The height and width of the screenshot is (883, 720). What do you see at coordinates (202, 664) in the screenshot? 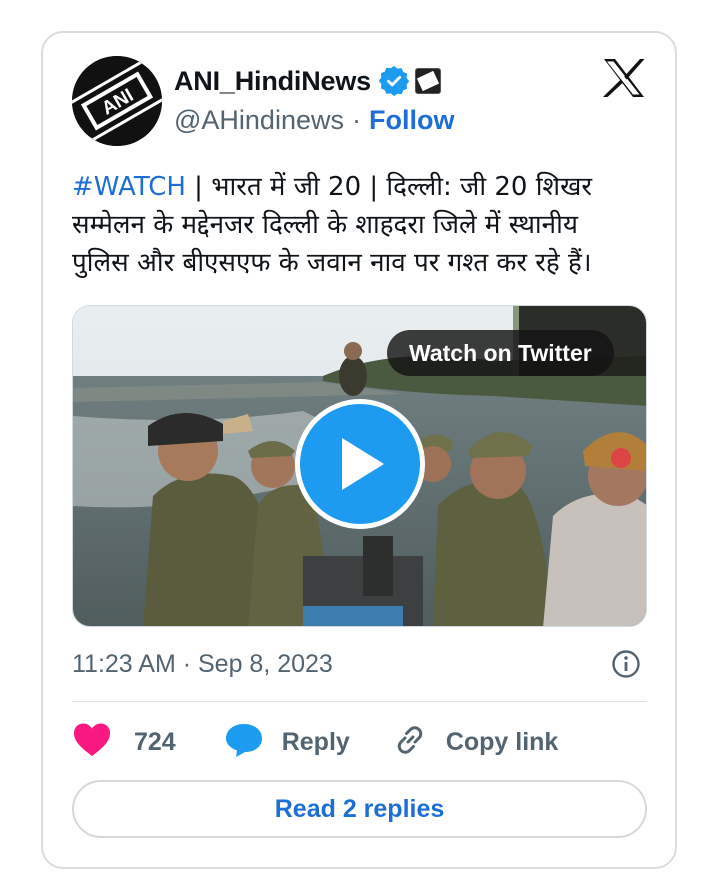
I see `tweet-timestamp: 11:23 AM · Sep 8, 2023` at bounding box center [202, 664].